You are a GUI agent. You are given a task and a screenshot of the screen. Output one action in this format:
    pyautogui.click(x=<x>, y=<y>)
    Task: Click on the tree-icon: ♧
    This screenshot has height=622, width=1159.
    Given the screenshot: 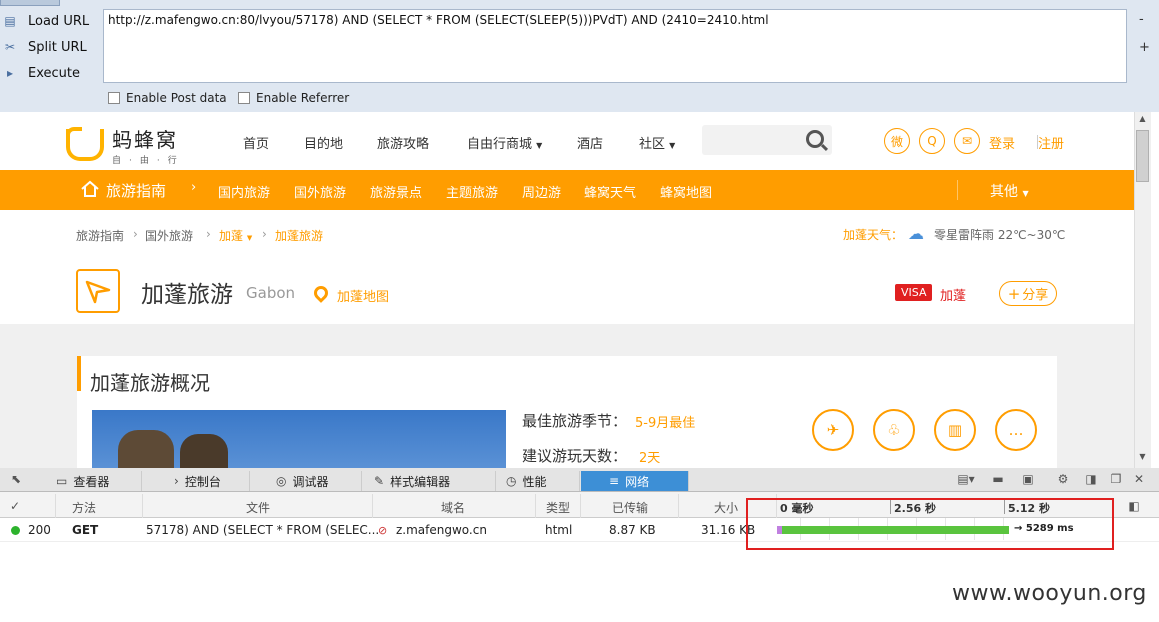 What is the action you would take?
    pyautogui.click(x=894, y=430)
    